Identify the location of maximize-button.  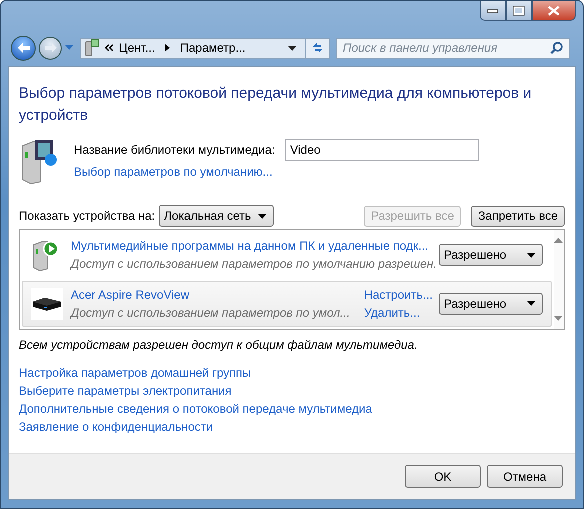
(519, 11).